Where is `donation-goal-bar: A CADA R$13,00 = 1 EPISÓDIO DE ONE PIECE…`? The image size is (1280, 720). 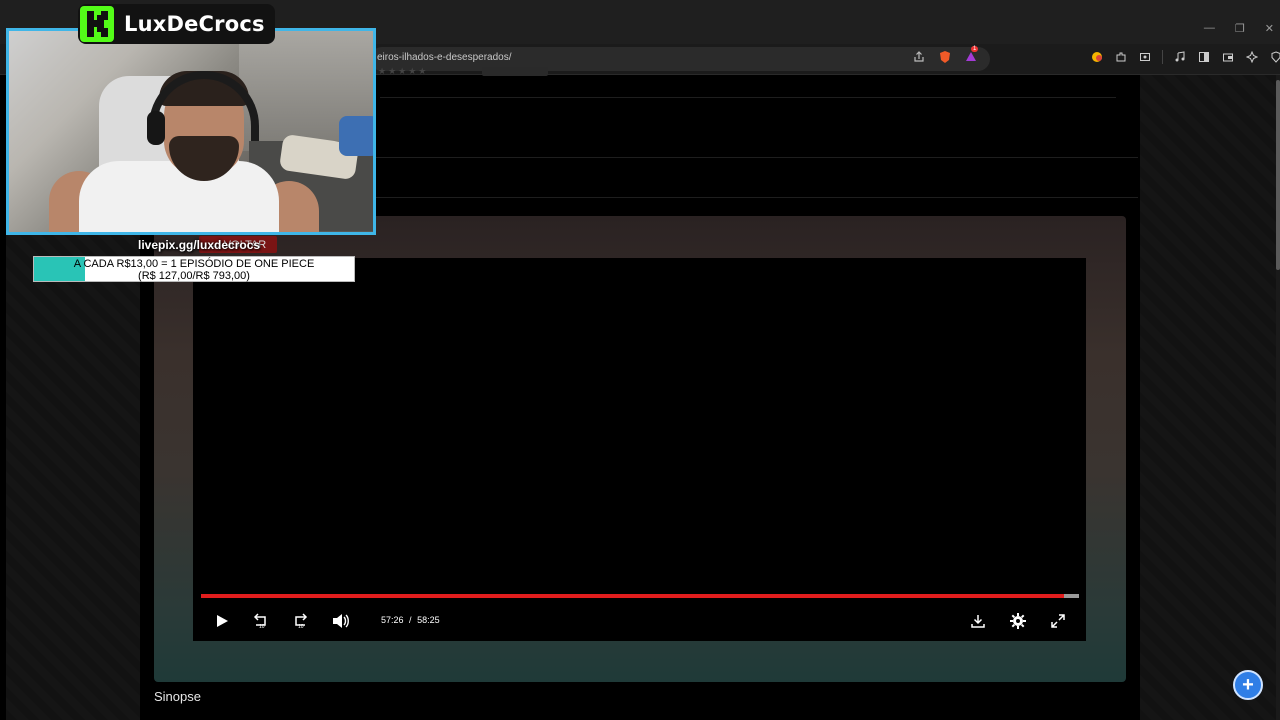
donation-goal-bar: A CADA R$13,00 = 1 EPISÓDIO DE ONE PIECE… is located at coordinates (194, 269).